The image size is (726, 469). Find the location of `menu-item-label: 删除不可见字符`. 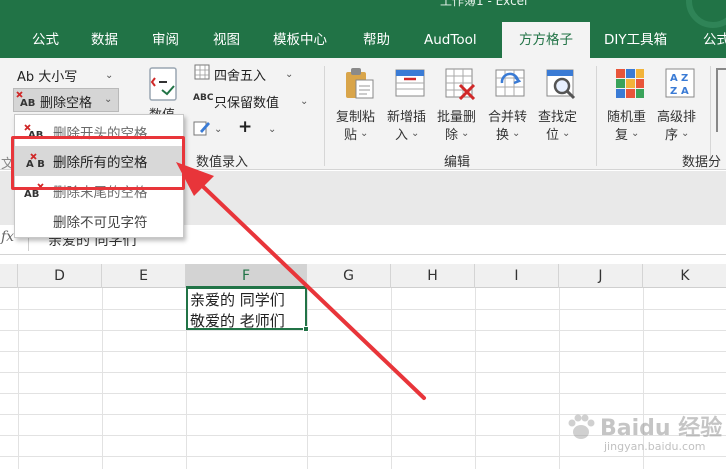

menu-item-label: 删除不可见字符 is located at coordinates (100, 223).